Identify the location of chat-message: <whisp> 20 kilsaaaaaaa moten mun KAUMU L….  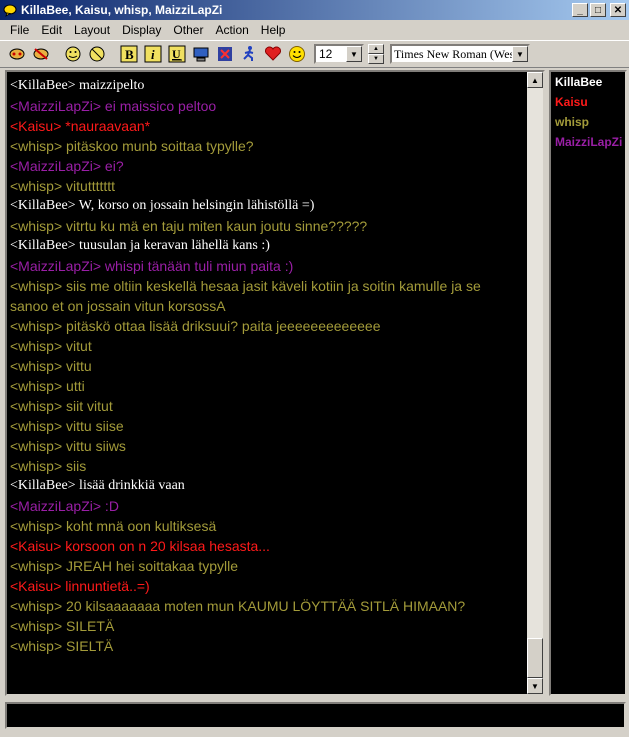
(238, 606).